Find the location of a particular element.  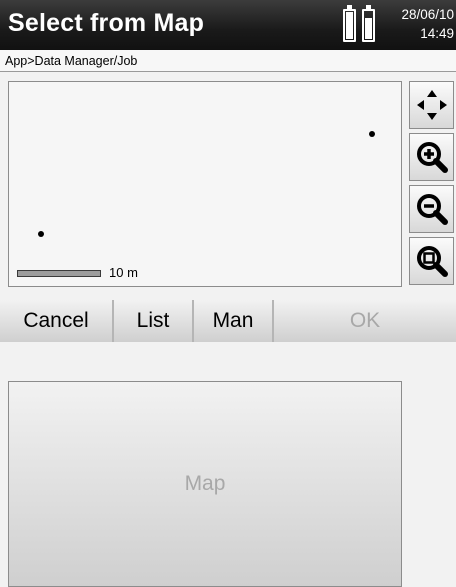

zoom-out-icon is located at coordinates (432, 209).